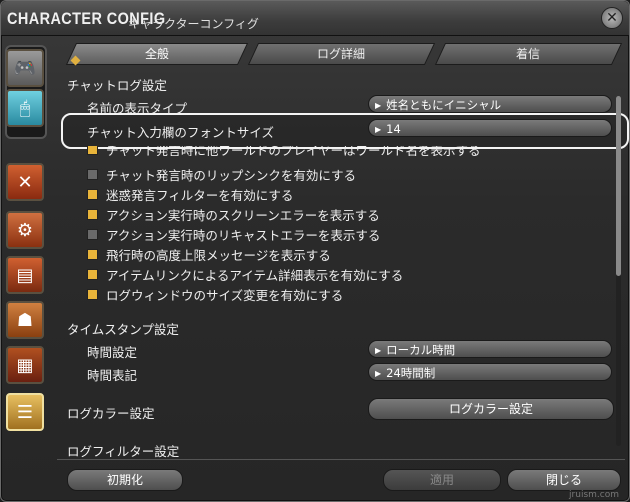 The width and height of the screenshot is (630, 502). Describe the element at coordinates (209, 254) in the screenshot. I see `checkbox-row: 飛行時の高度上限メッセージを表示する` at that location.